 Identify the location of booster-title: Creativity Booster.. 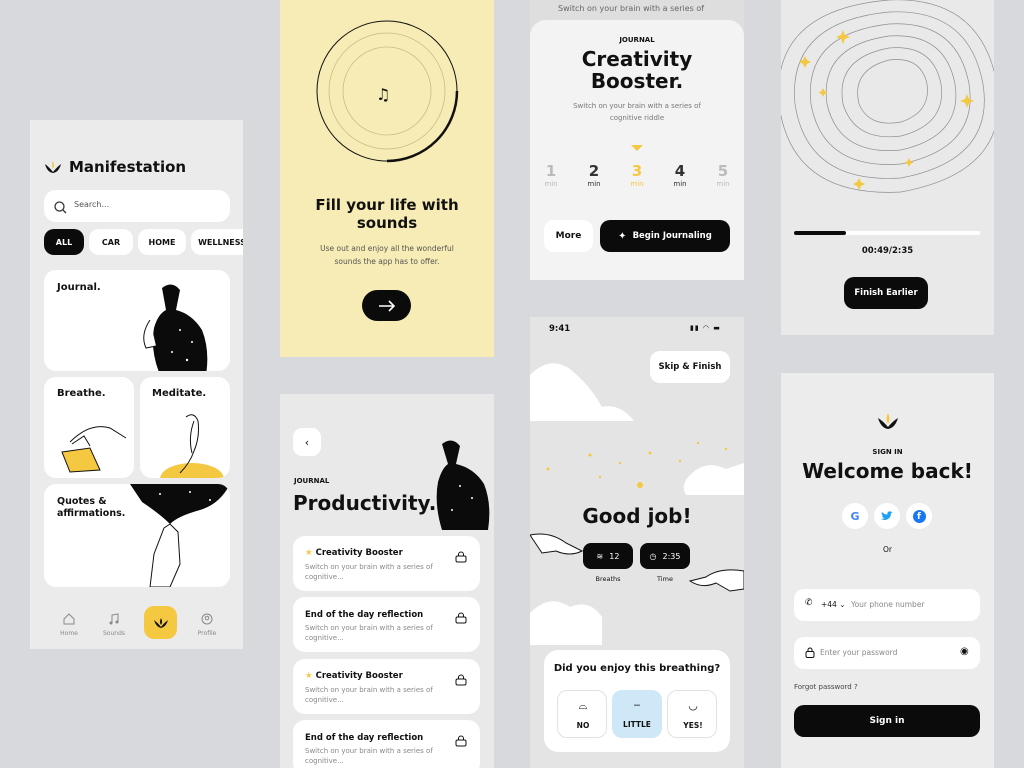
(637, 70).